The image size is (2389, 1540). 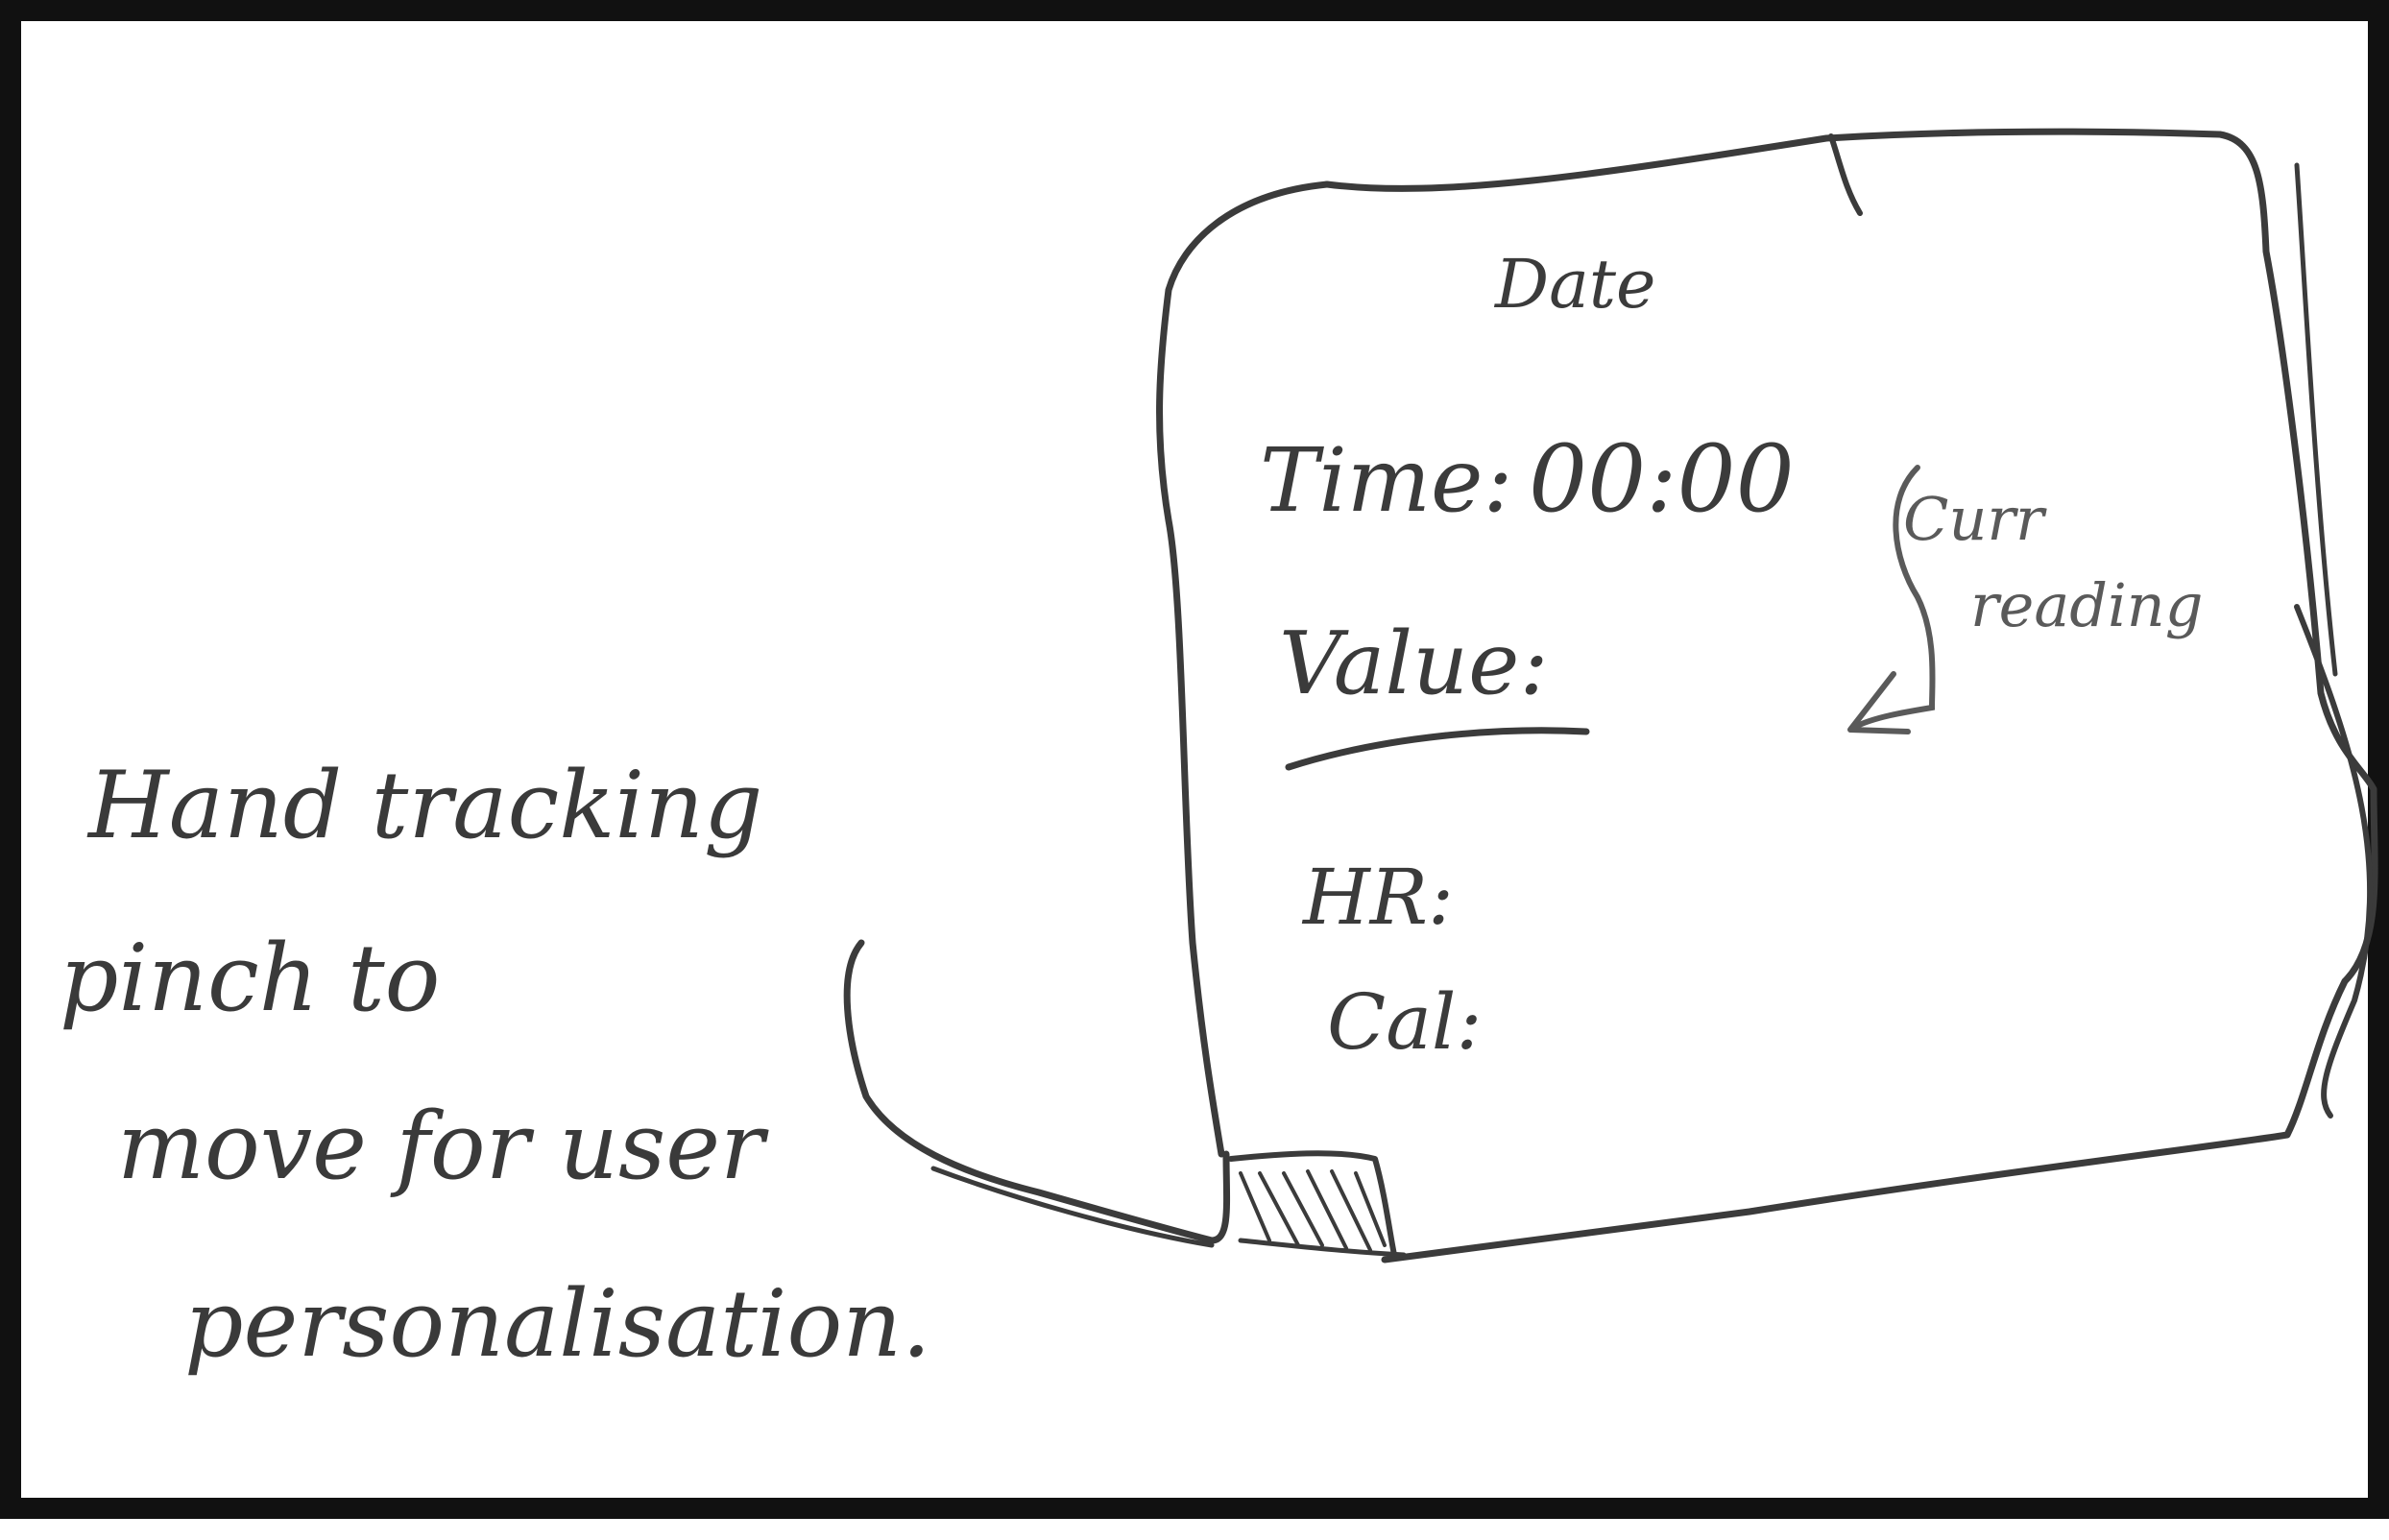 I want to click on time-label: Time:, so click(x=1386, y=480).